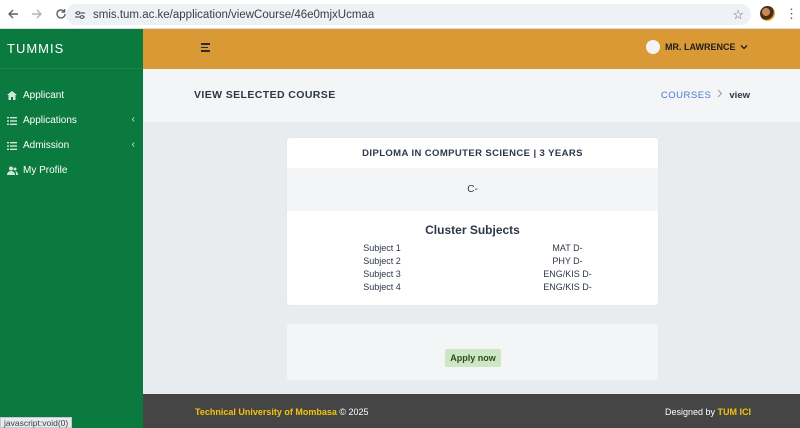 This screenshot has width=800, height=428. I want to click on breadcrumb: COURSES view, so click(705, 95).